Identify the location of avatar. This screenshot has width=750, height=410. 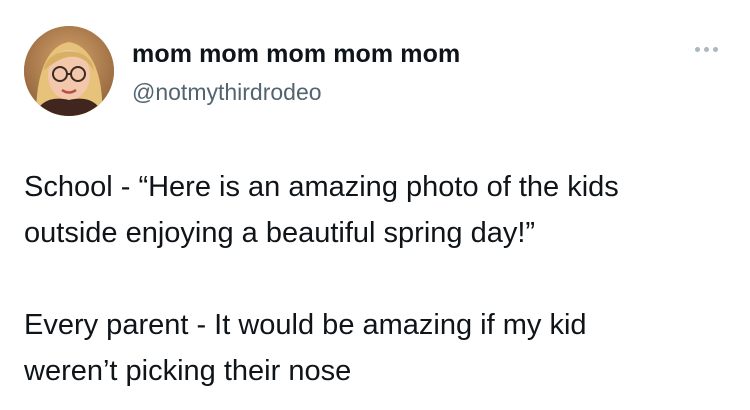
(69, 71).